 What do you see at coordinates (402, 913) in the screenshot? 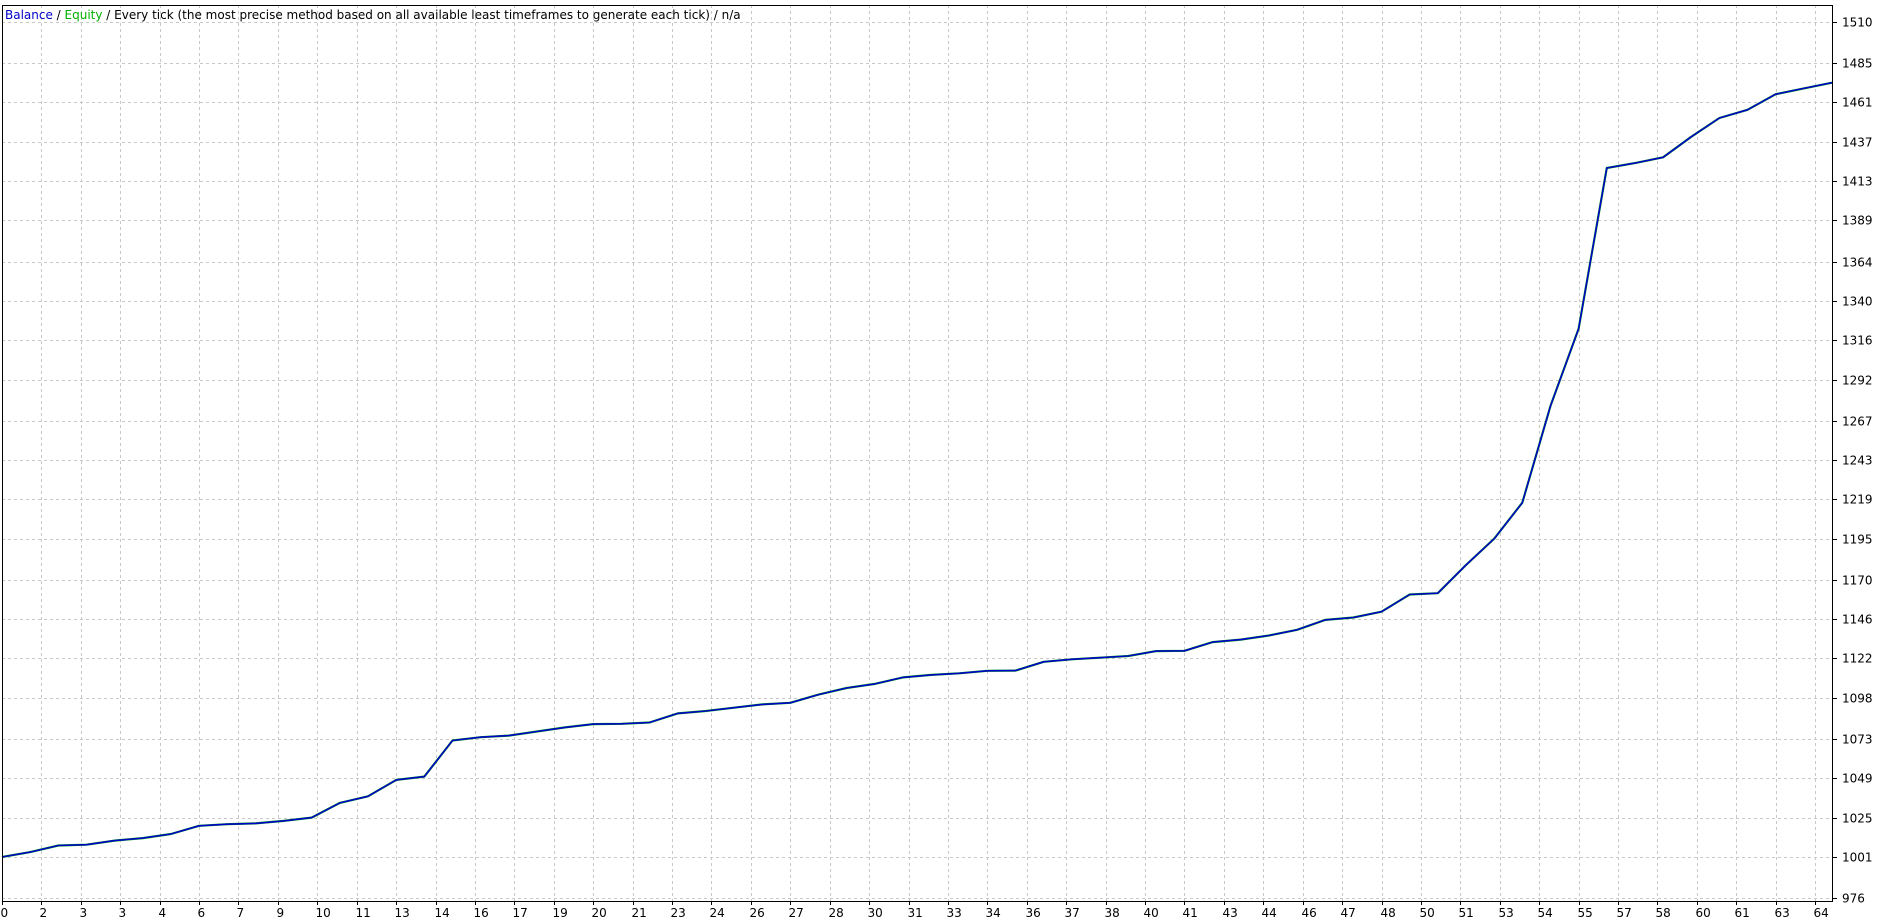
I see `x-tick-label: 13` at bounding box center [402, 913].